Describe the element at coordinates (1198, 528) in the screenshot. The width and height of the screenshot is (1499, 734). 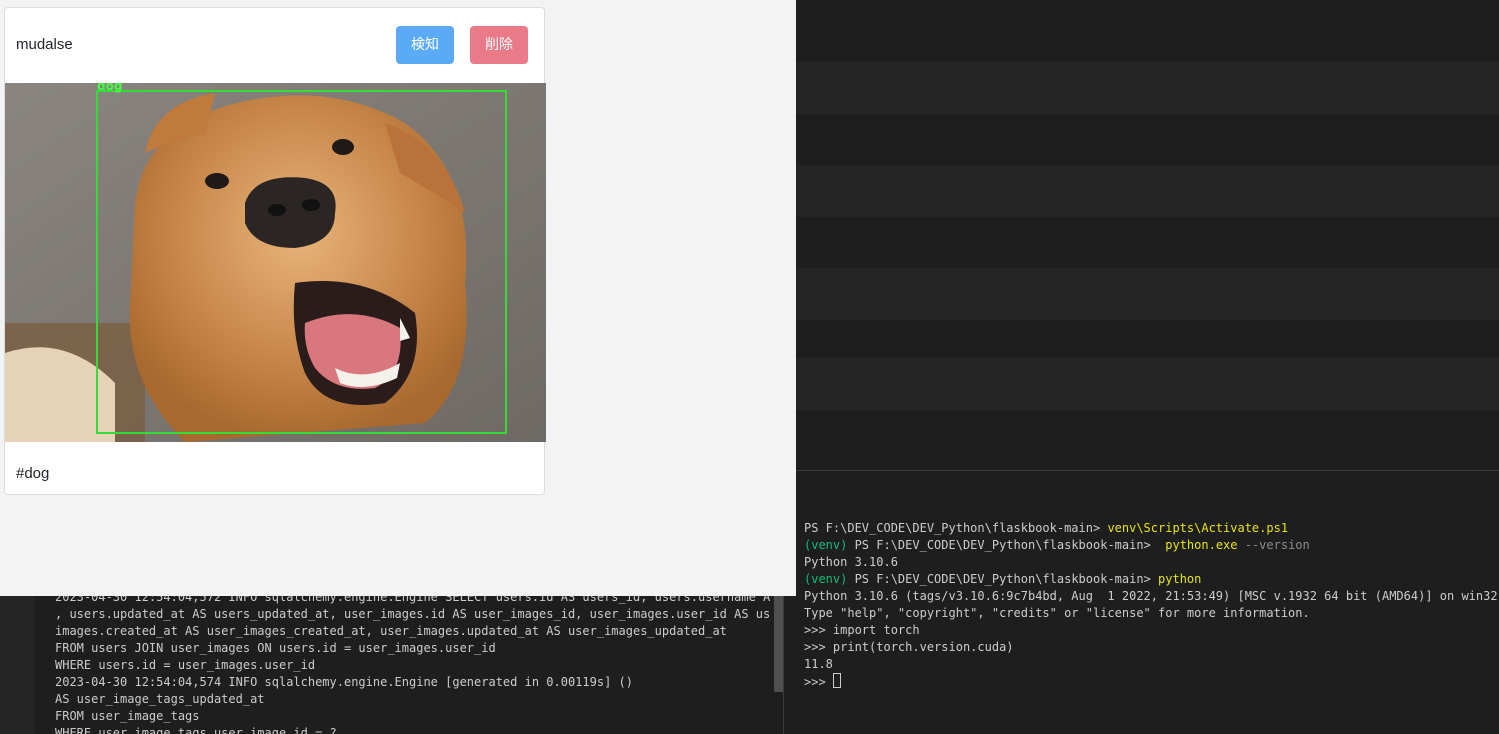
I see `terminal-command: venv\Scripts\Activate.ps1` at that location.